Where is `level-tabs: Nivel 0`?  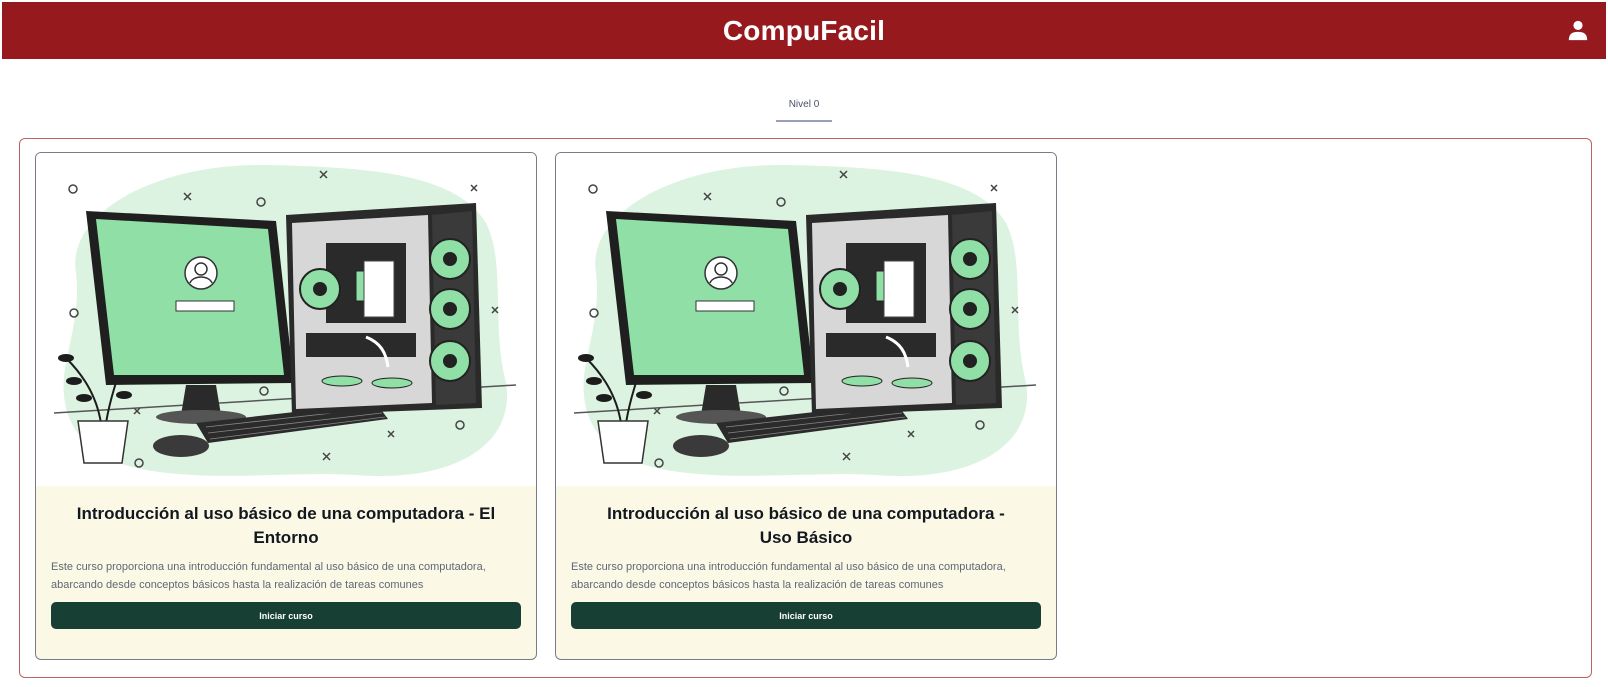 level-tabs: Nivel 0 is located at coordinates (804, 105).